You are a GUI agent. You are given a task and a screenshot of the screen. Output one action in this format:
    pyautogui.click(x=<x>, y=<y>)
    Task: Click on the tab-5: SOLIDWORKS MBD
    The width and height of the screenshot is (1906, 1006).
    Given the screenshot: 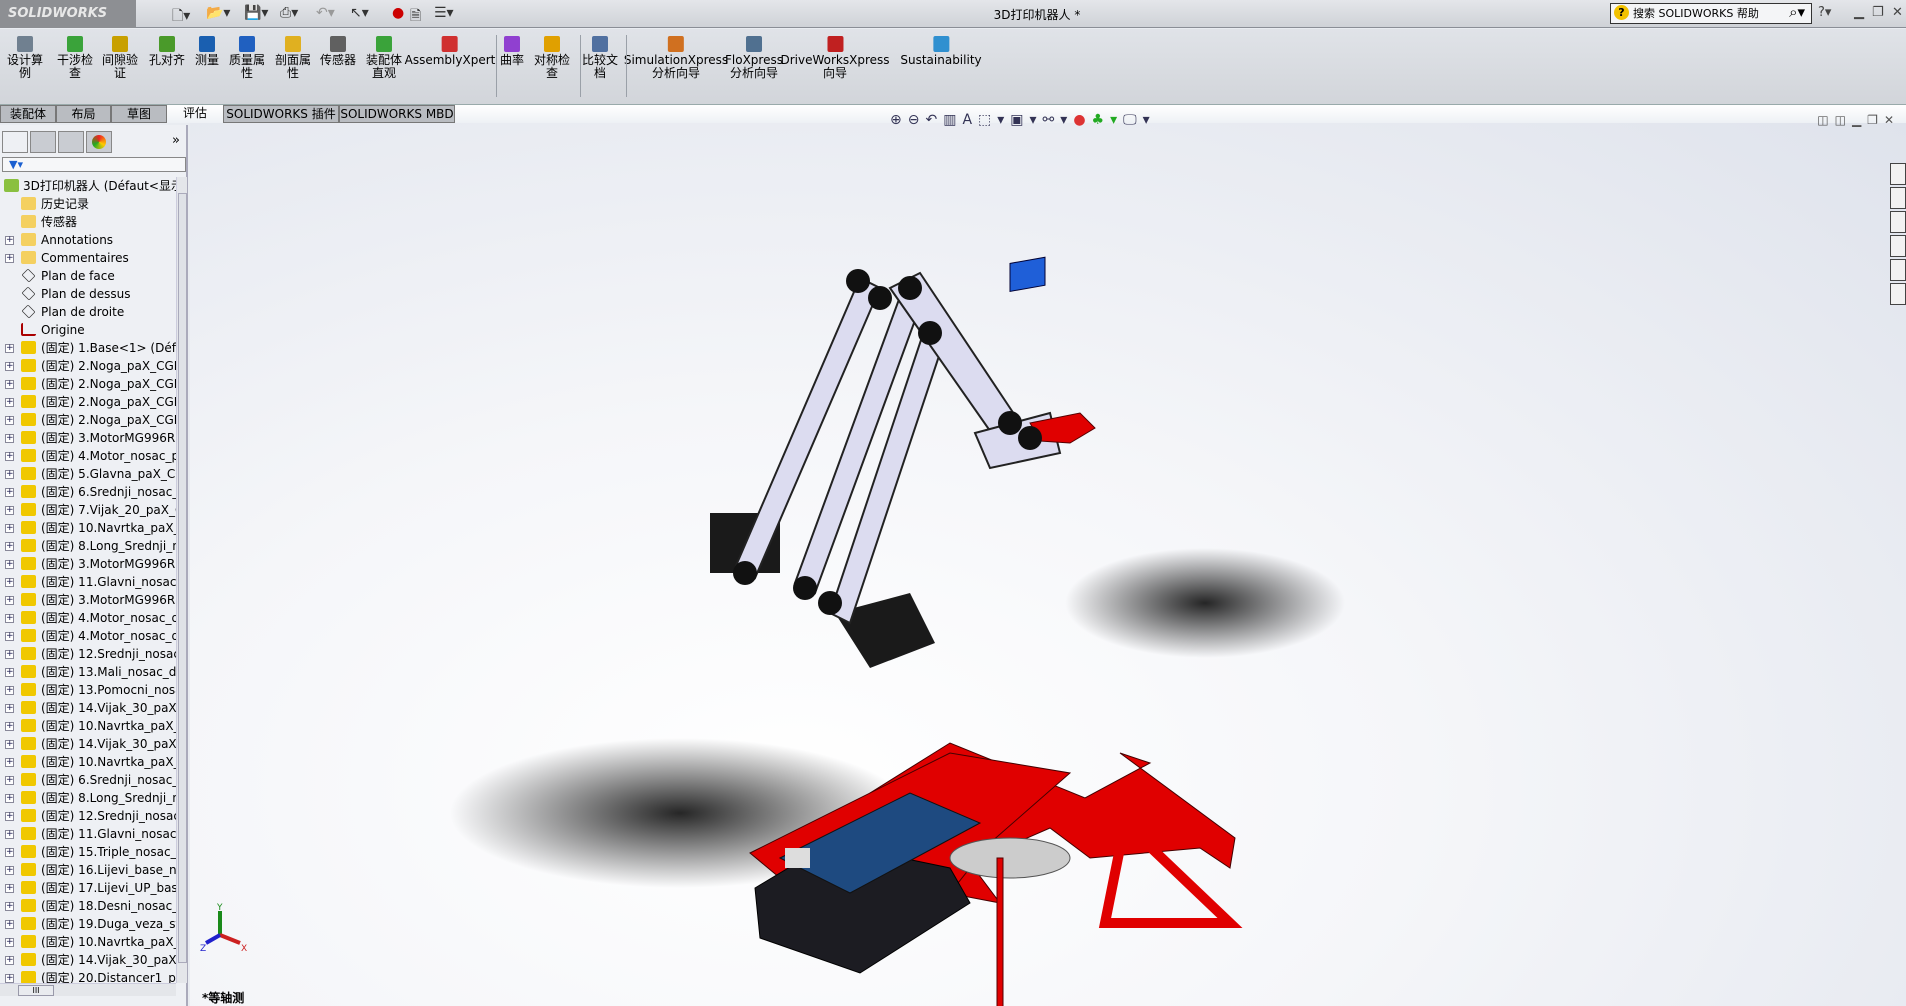 What is the action you would take?
    pyautogui.click(x=397, y=114)
    